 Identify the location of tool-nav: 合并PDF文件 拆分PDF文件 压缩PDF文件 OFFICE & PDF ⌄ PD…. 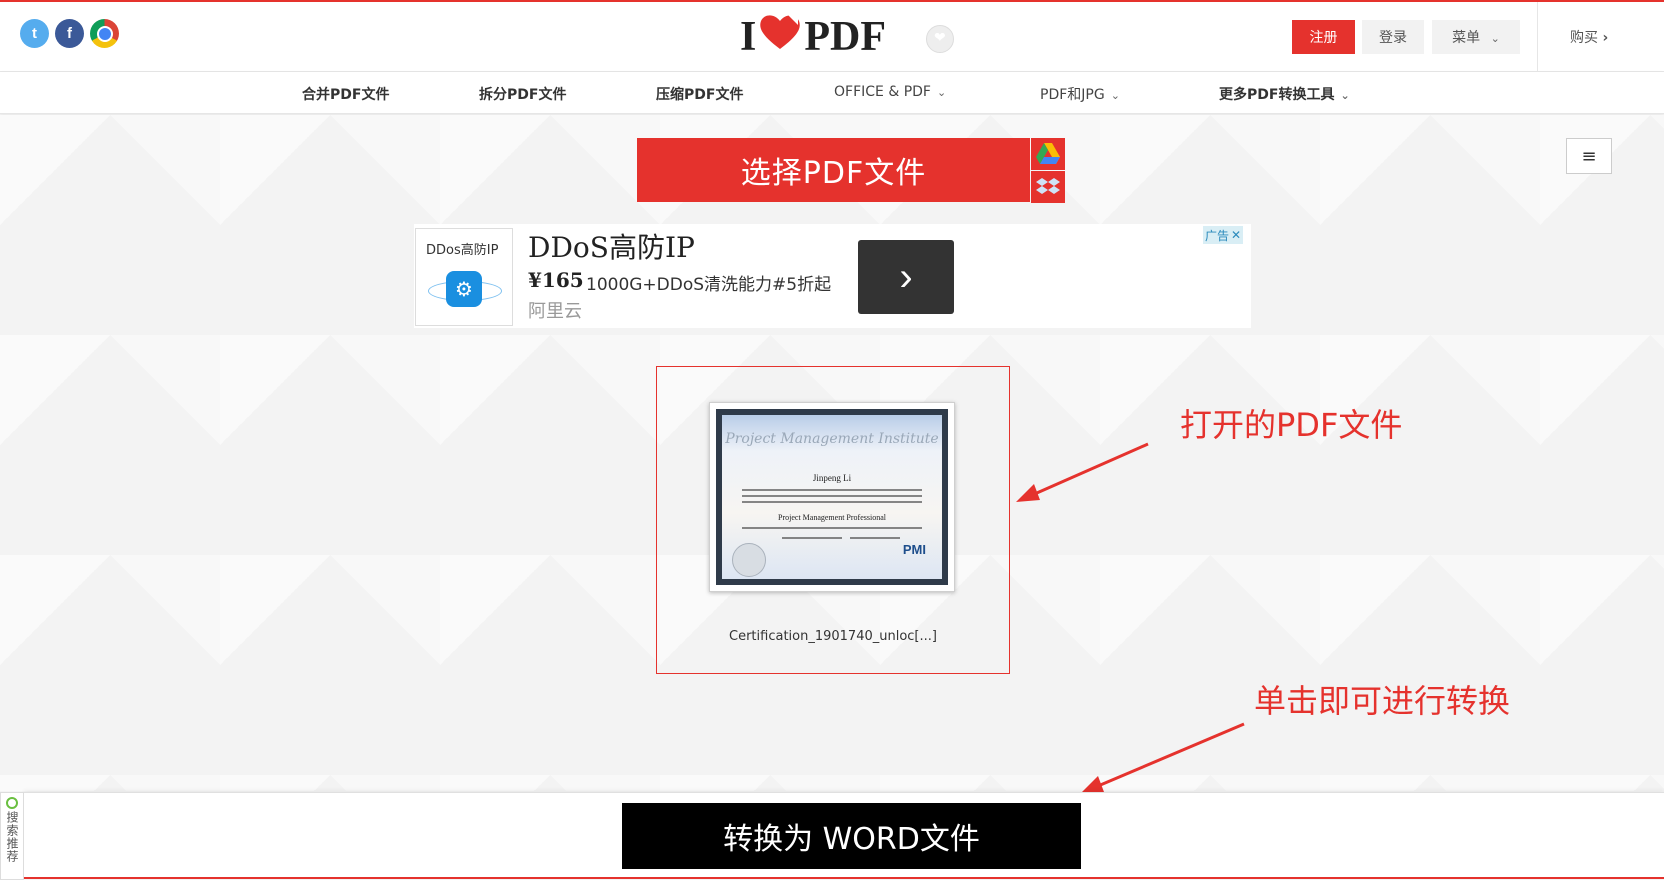
(832, 93).